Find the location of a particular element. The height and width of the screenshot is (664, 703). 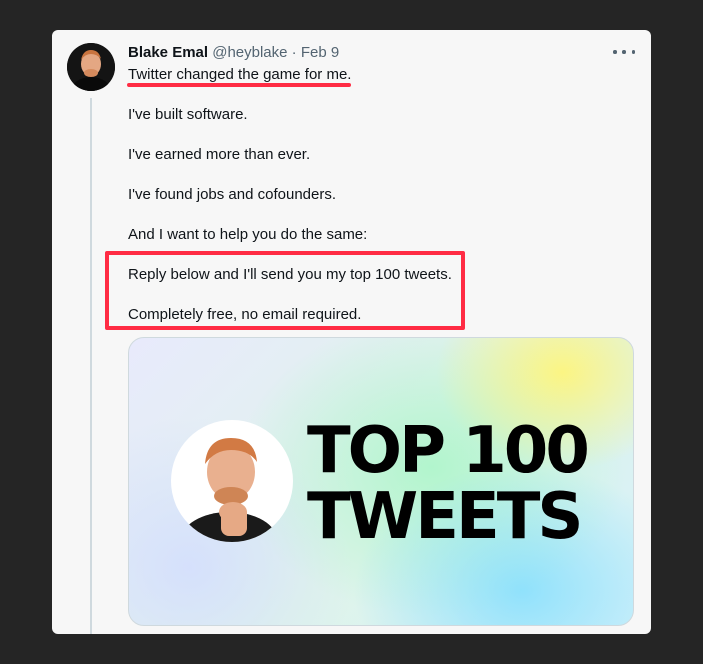

tweet-date: Feb 9 is located at coordinates (320, 52).